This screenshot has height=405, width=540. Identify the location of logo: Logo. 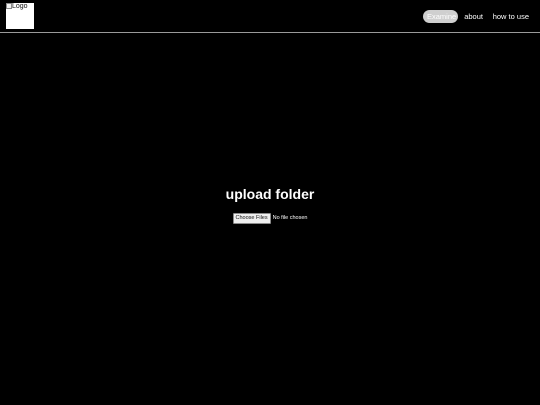
(20, 16).